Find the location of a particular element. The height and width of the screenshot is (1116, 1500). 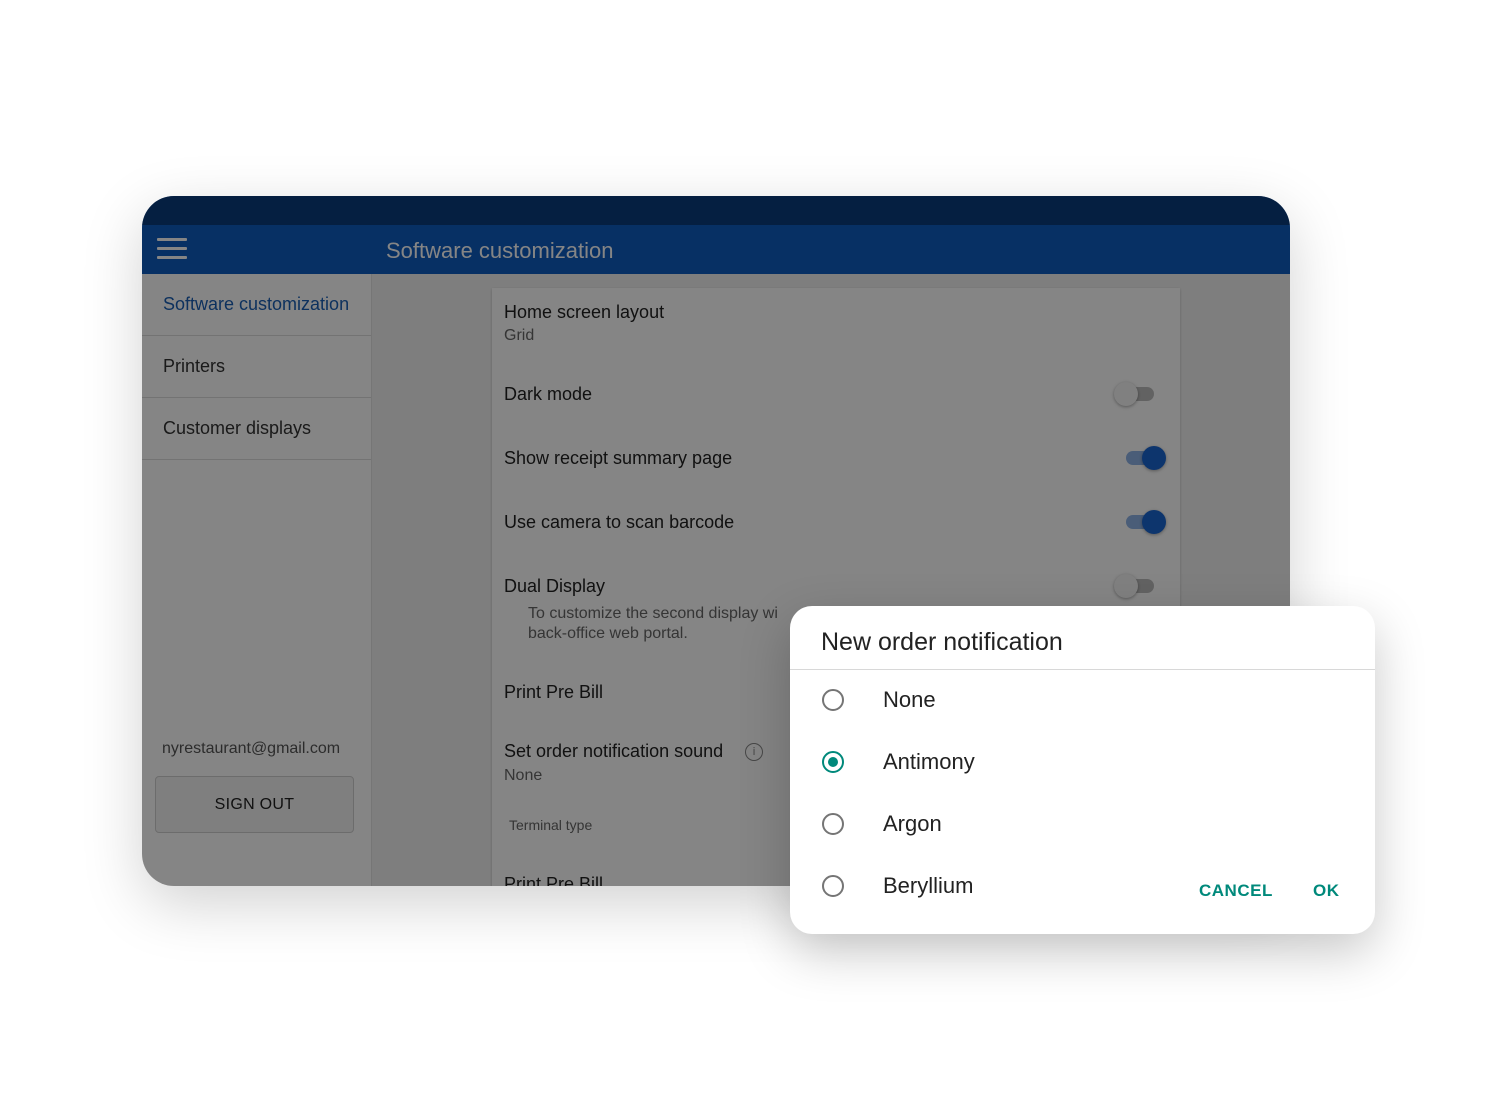

option-antimony: Antimony is located at coordinates (898, 762).